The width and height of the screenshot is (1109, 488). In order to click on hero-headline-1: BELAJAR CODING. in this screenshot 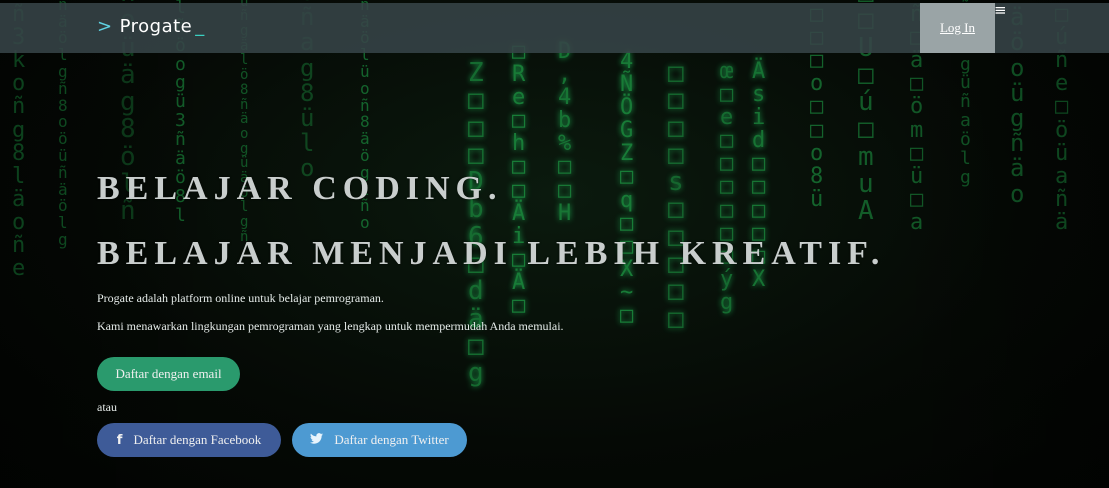, I will do `click(300, 188)`.